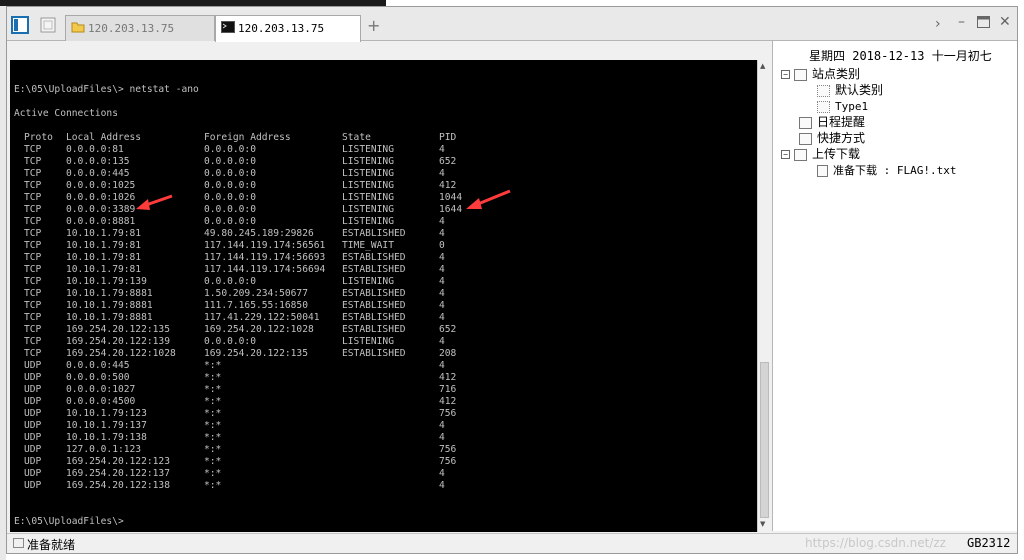 The image size is (1024, 560). What do you see at coordinates (106, 425) in the screenshot?
I see `cell-local-address: 10.10.1.79:137` at bounding box center [106, 425].